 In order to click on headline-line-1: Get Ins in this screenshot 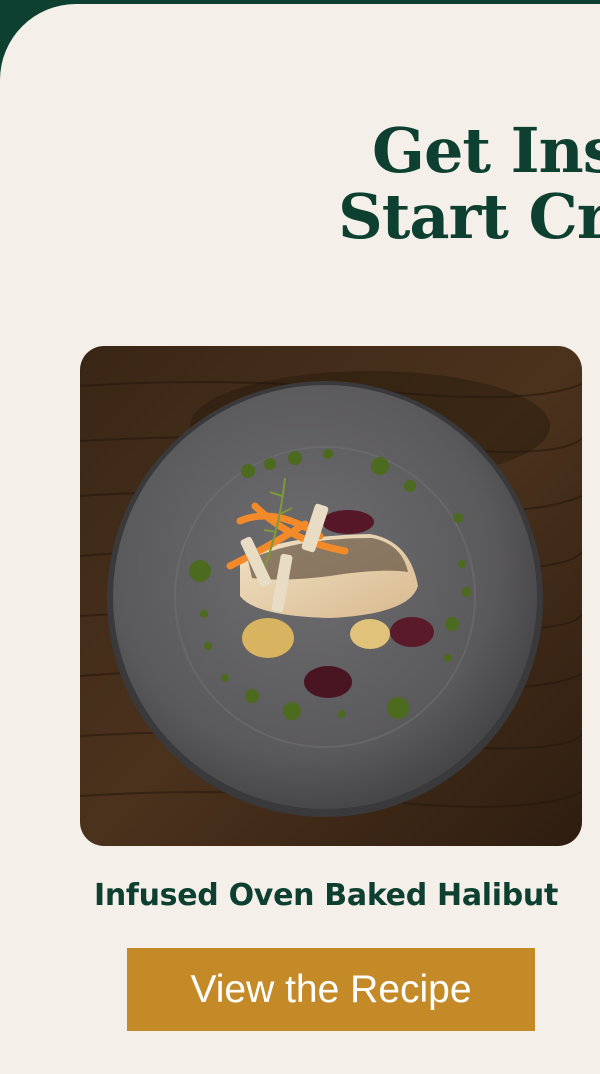, I will do `click(486, 150)`.